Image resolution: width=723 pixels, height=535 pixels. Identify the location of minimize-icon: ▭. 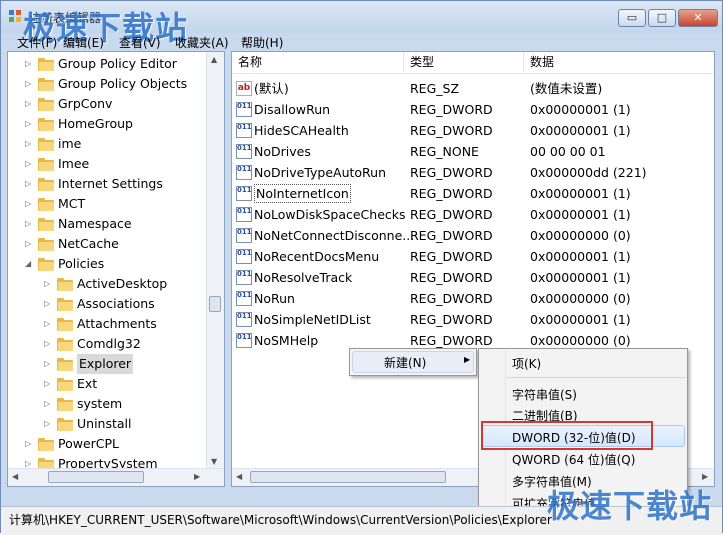
(632, 17).